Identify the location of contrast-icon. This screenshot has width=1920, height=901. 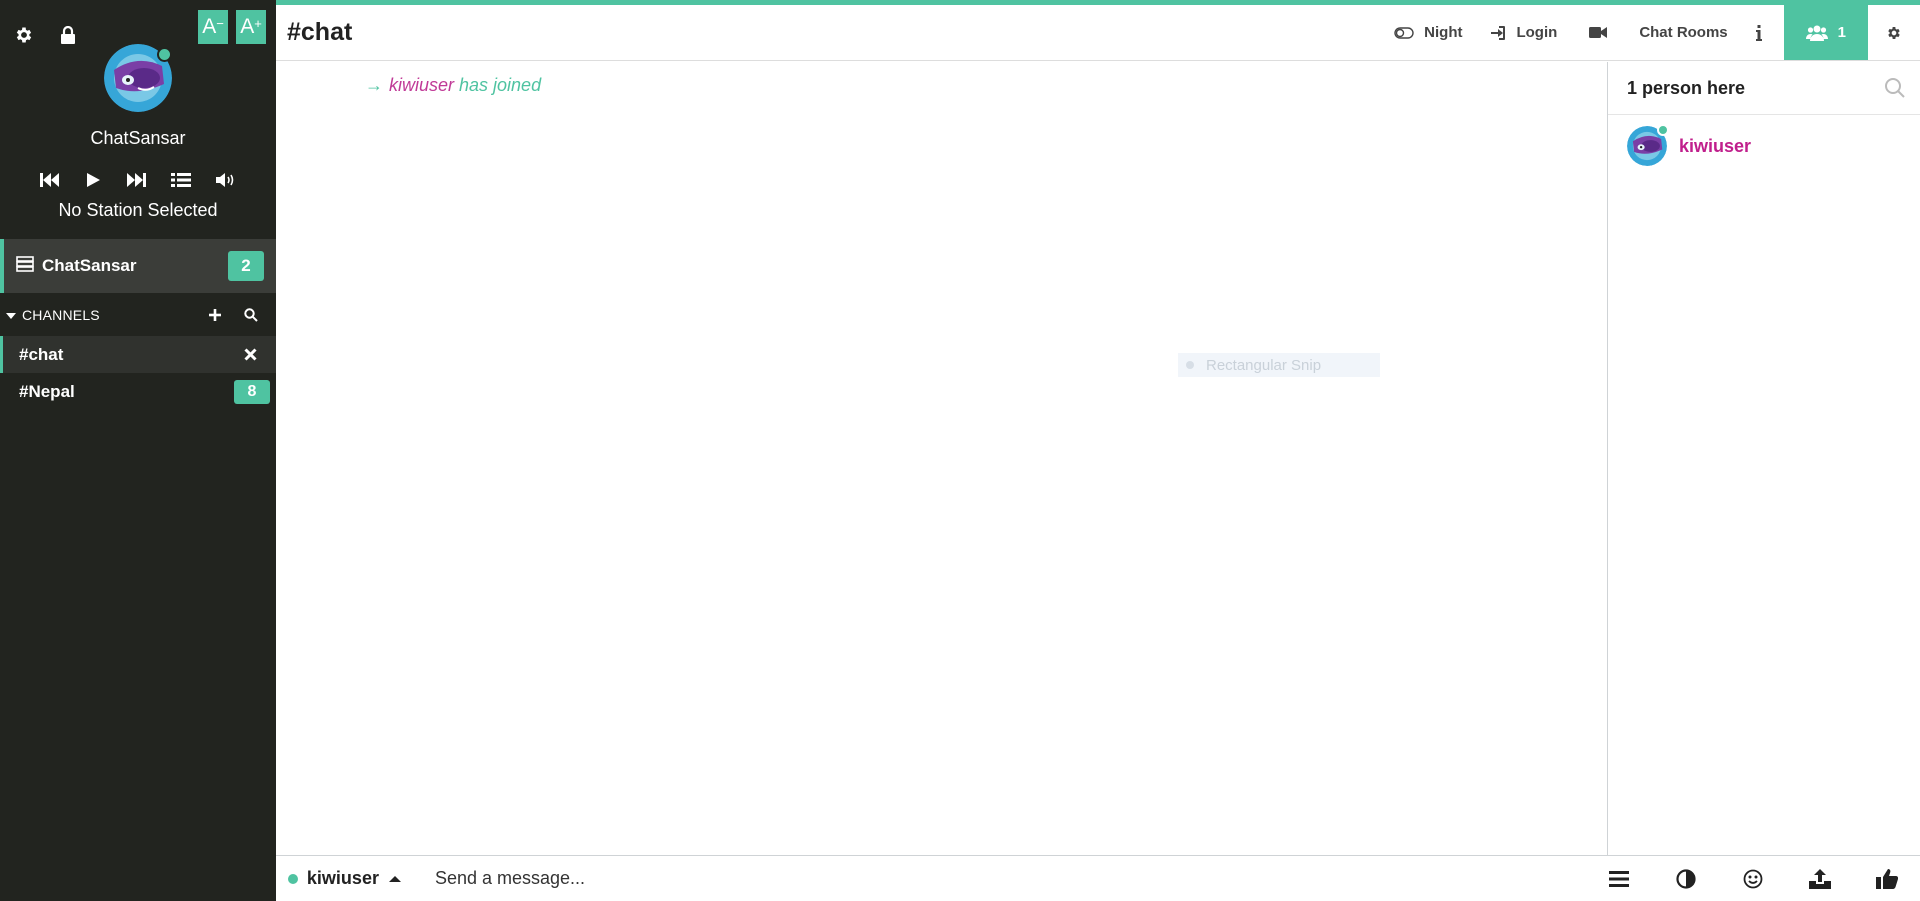
(1685, 878).